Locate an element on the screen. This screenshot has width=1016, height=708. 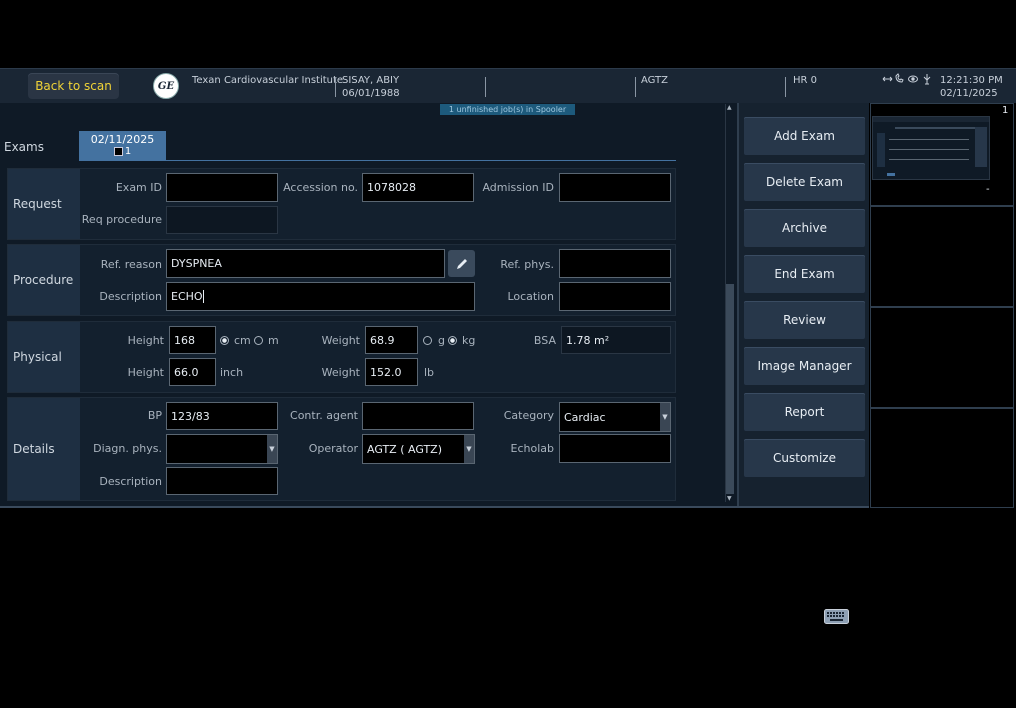
operator-select: AGTZ ( AGTZ) ▼ is located at coordinates (418, 449).